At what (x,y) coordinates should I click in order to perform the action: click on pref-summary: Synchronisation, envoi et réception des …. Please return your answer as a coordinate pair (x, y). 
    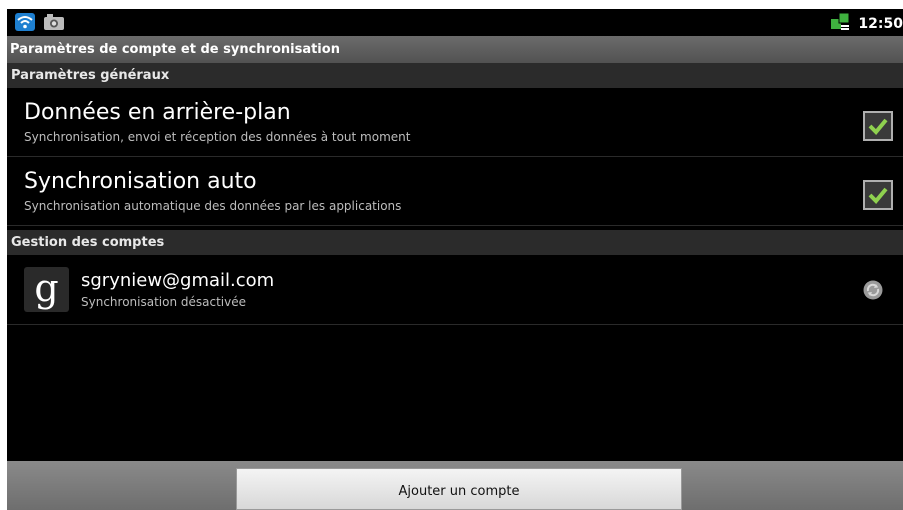
    Looking at the image, I should click on (217, 137).